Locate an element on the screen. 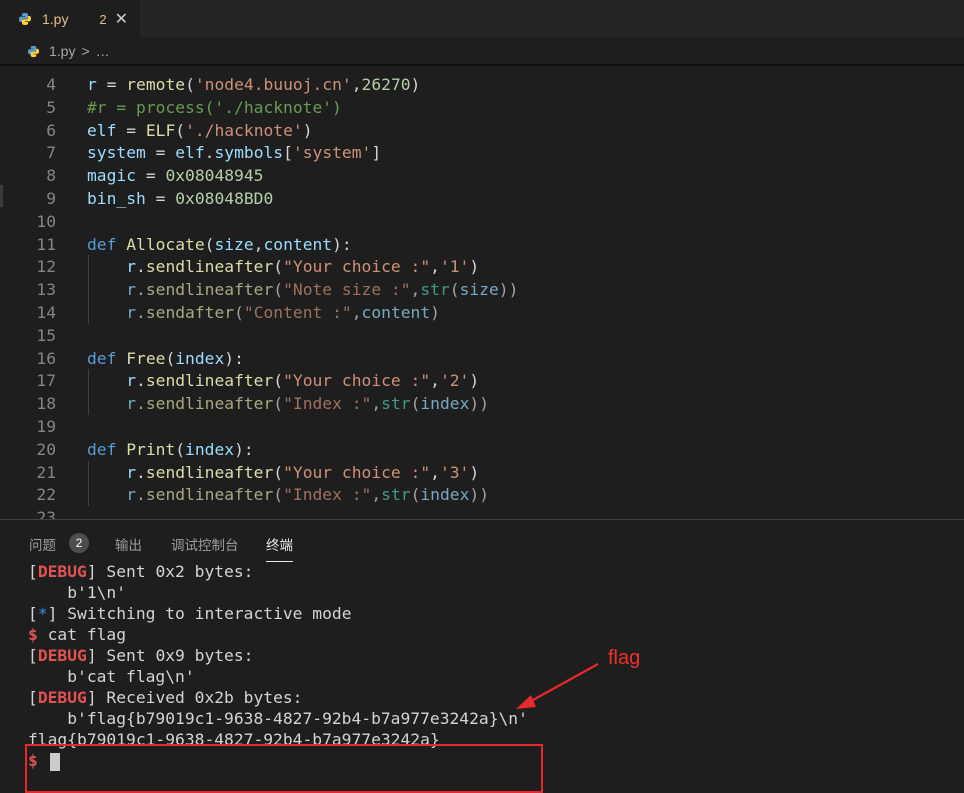 The image size is (964, 793). code-line: 8 magic = 0x08048945 is located at coordinates (482, 175).